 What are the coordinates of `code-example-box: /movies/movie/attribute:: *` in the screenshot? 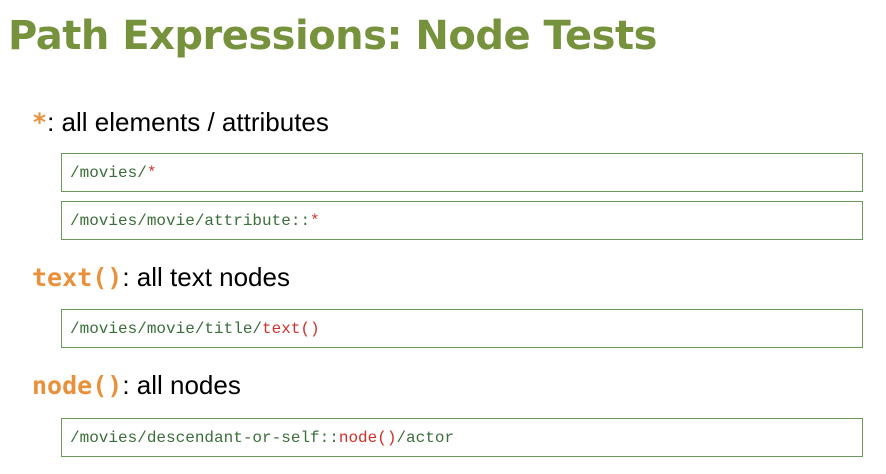 It's located at (462, 220).